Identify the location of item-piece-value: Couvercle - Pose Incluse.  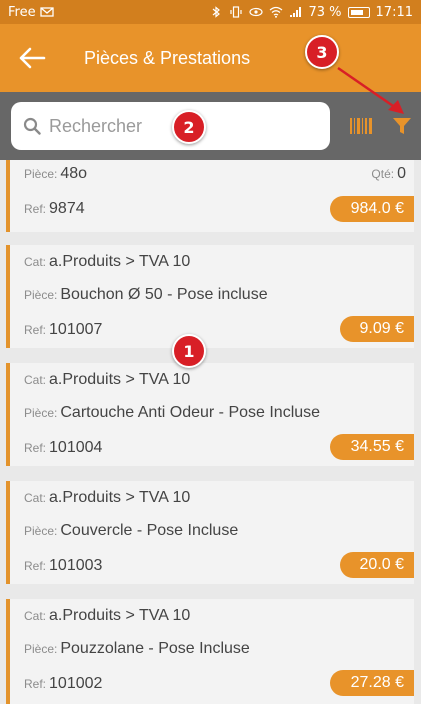
(149, 530).